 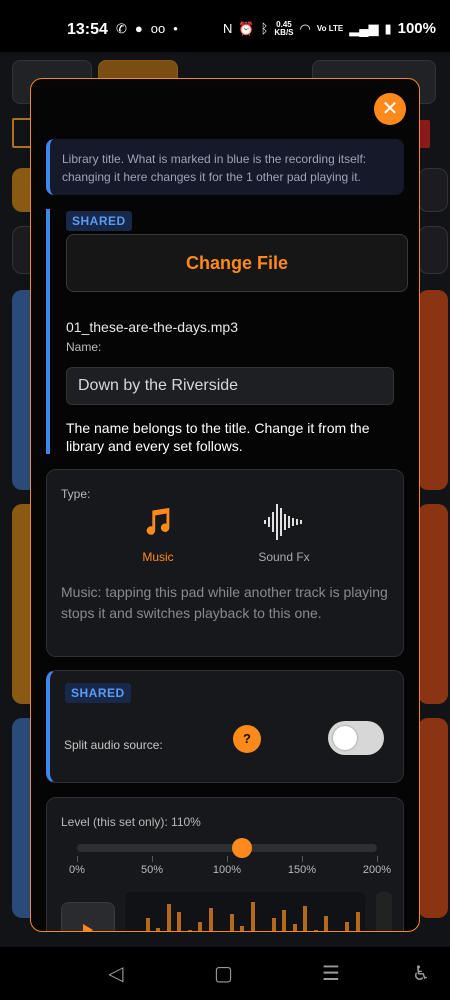 What do you see at coordinates (152, 870) in the screenshot?
I see `tick-label: 50%` at bounding box center [152, 870].